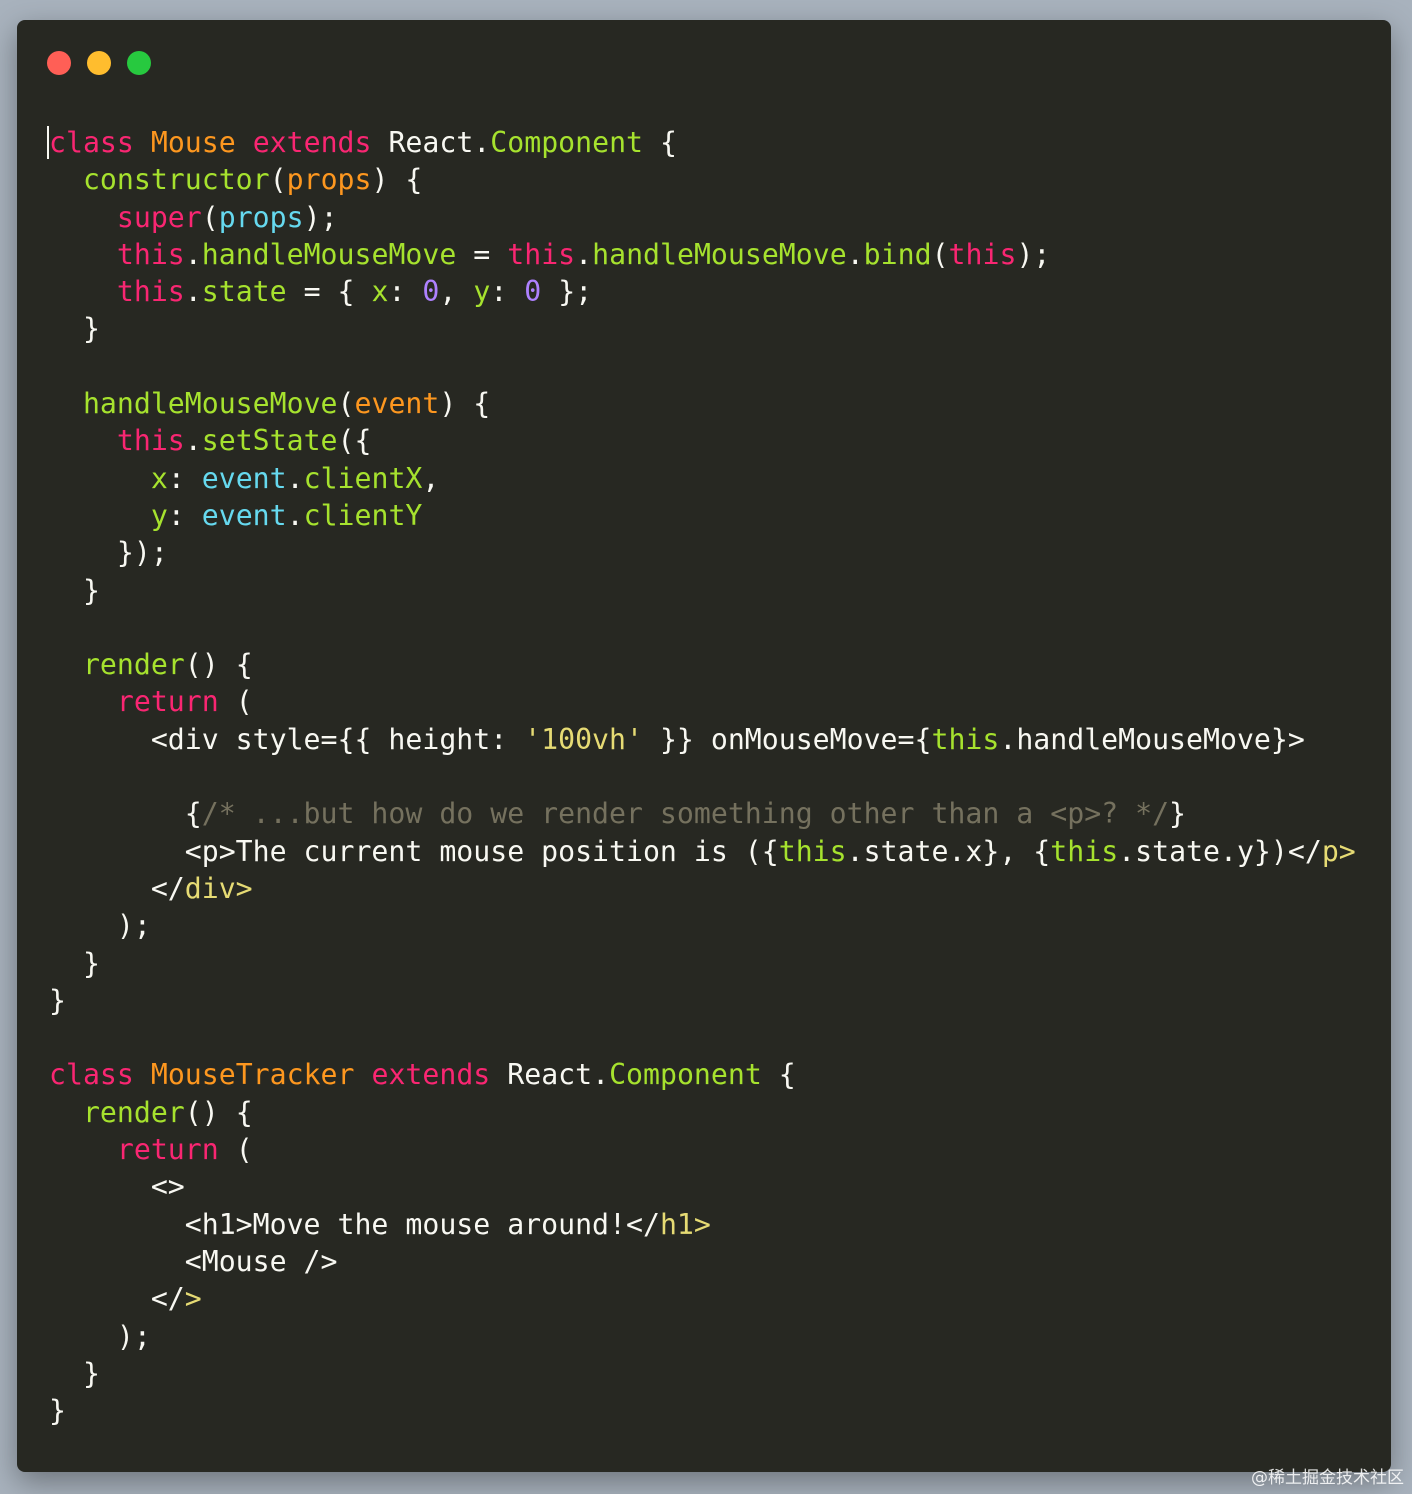  I want to click on code-line: render() {, so click(702, 1112).